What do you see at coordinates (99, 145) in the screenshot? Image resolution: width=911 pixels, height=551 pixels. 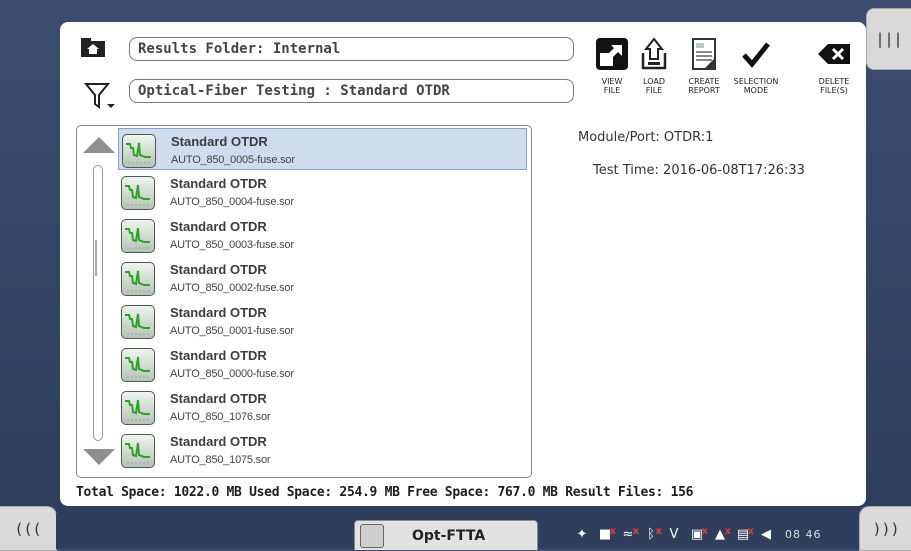 I see `scroll-up-arrow-icon` at bounding box center [99, 145].